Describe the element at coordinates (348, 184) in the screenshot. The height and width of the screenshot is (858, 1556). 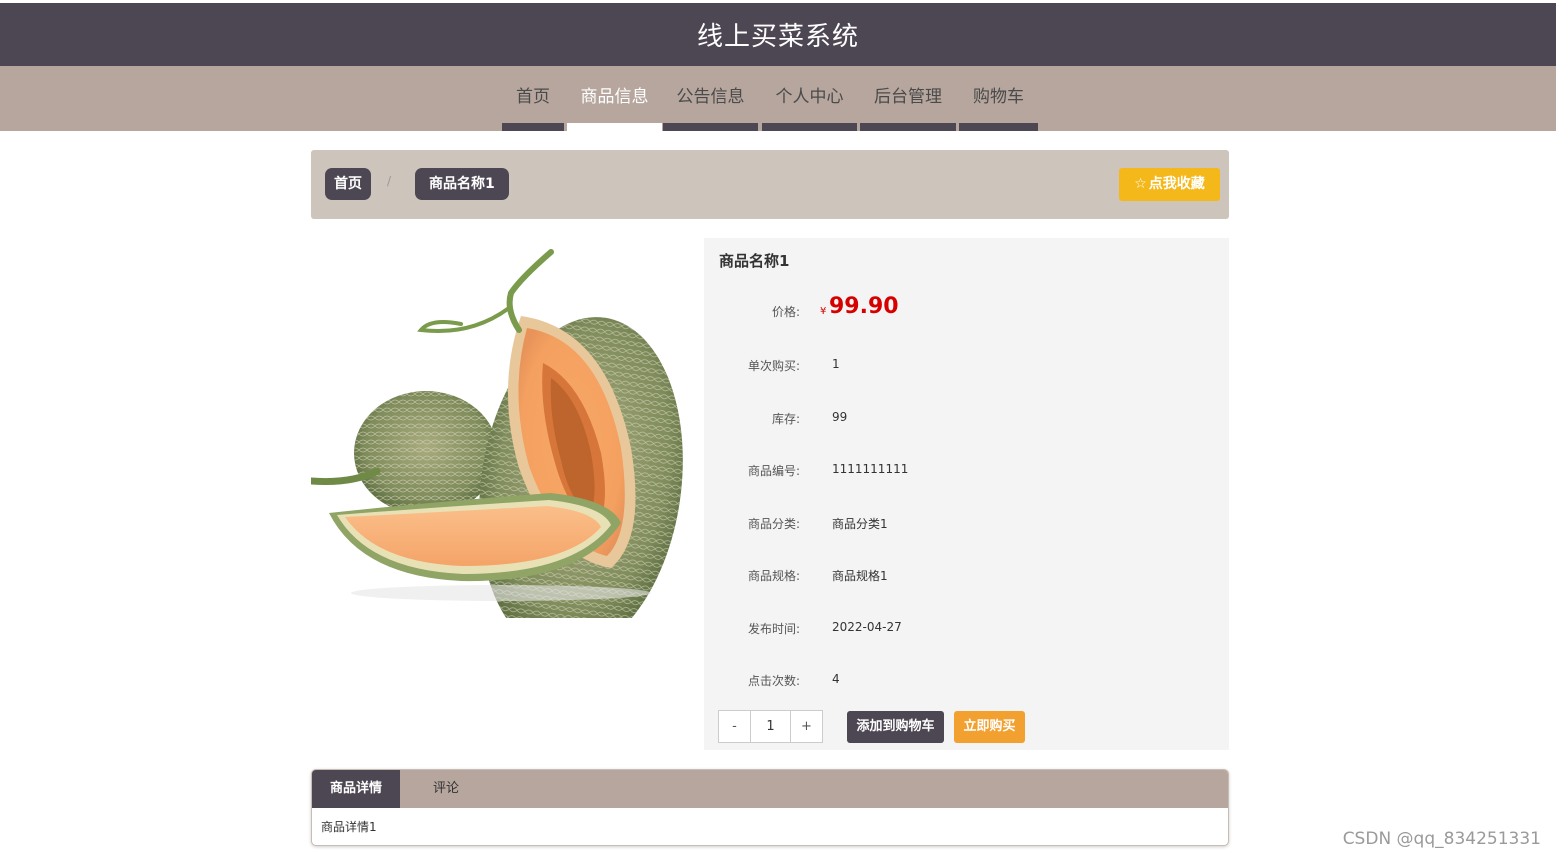
I see `breadcrumb-home: 首页` at that location.